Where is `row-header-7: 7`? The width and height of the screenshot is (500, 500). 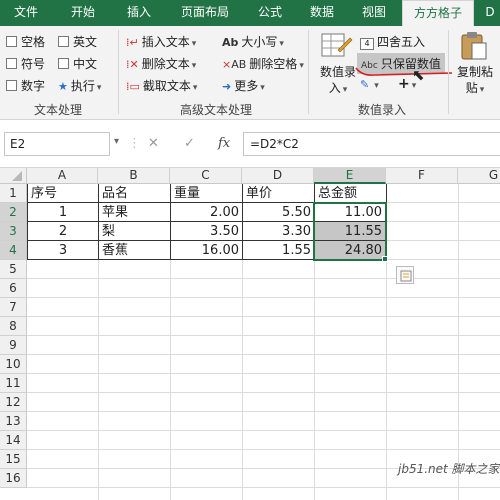 row-header-7: 7 is located at coordinates (13, 307).